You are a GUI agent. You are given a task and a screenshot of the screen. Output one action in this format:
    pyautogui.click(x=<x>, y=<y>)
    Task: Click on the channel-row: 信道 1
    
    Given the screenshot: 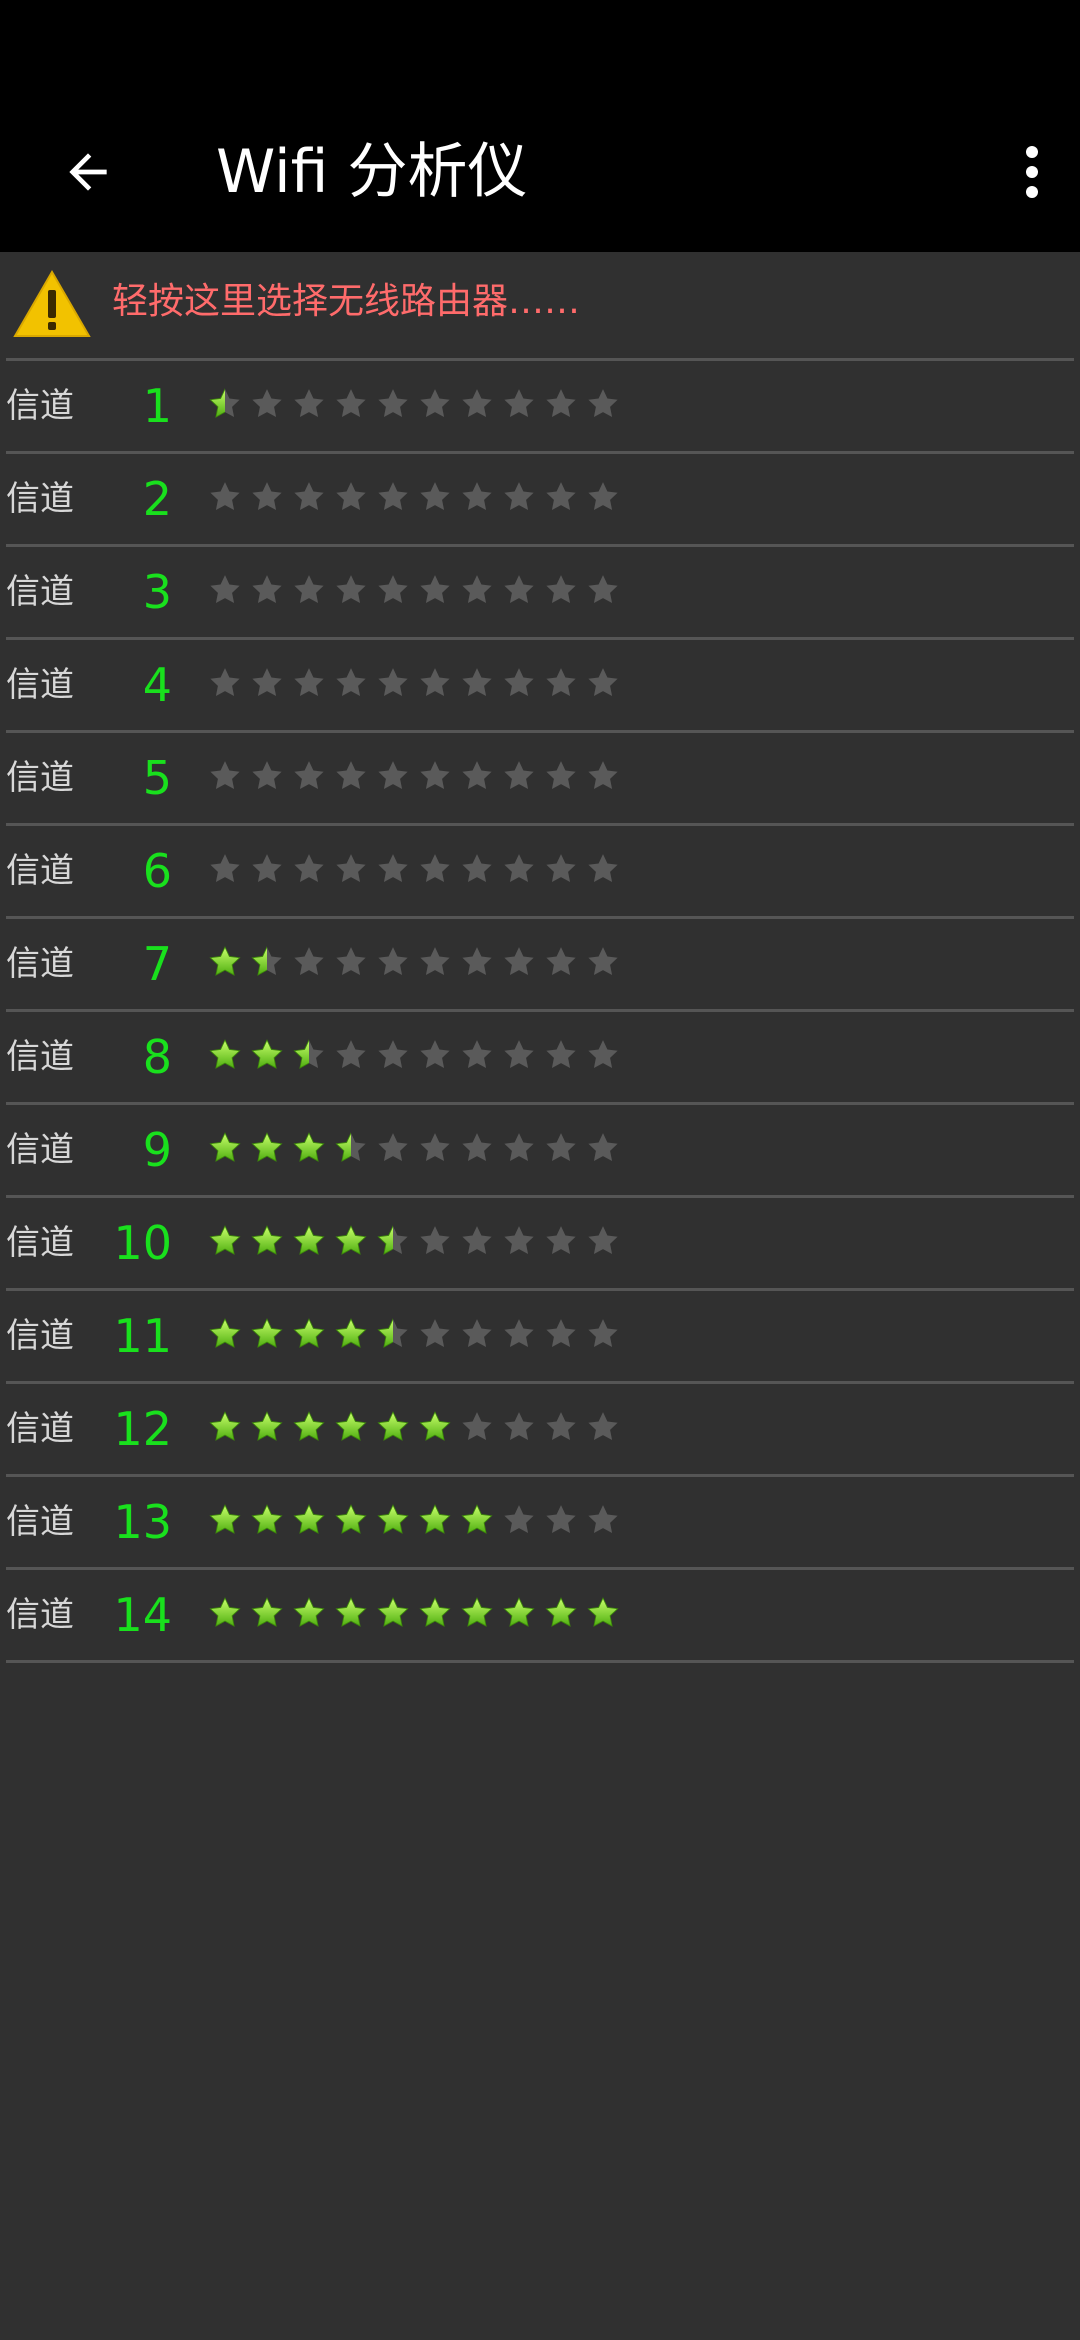 What is the action you would take?
    pyautogui.click(x=540, y=407)
    